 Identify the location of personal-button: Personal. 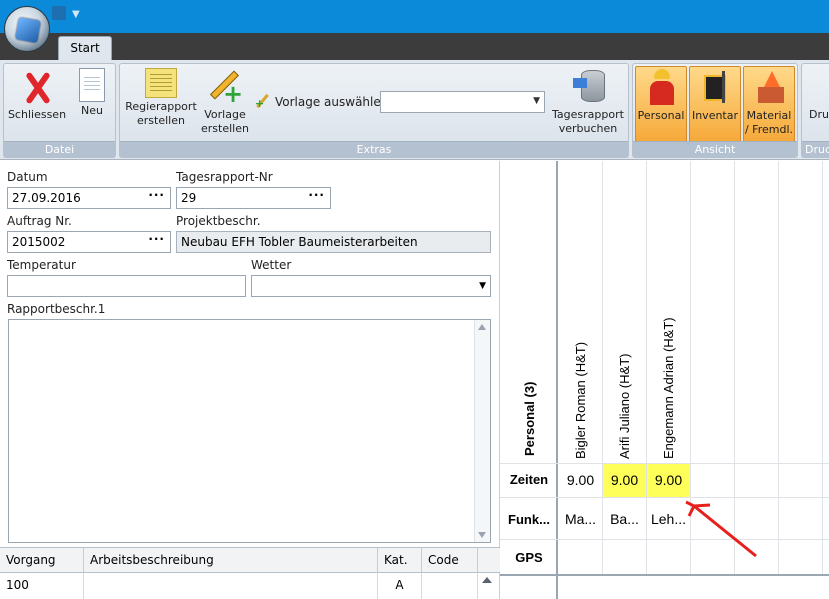
(661, 104).